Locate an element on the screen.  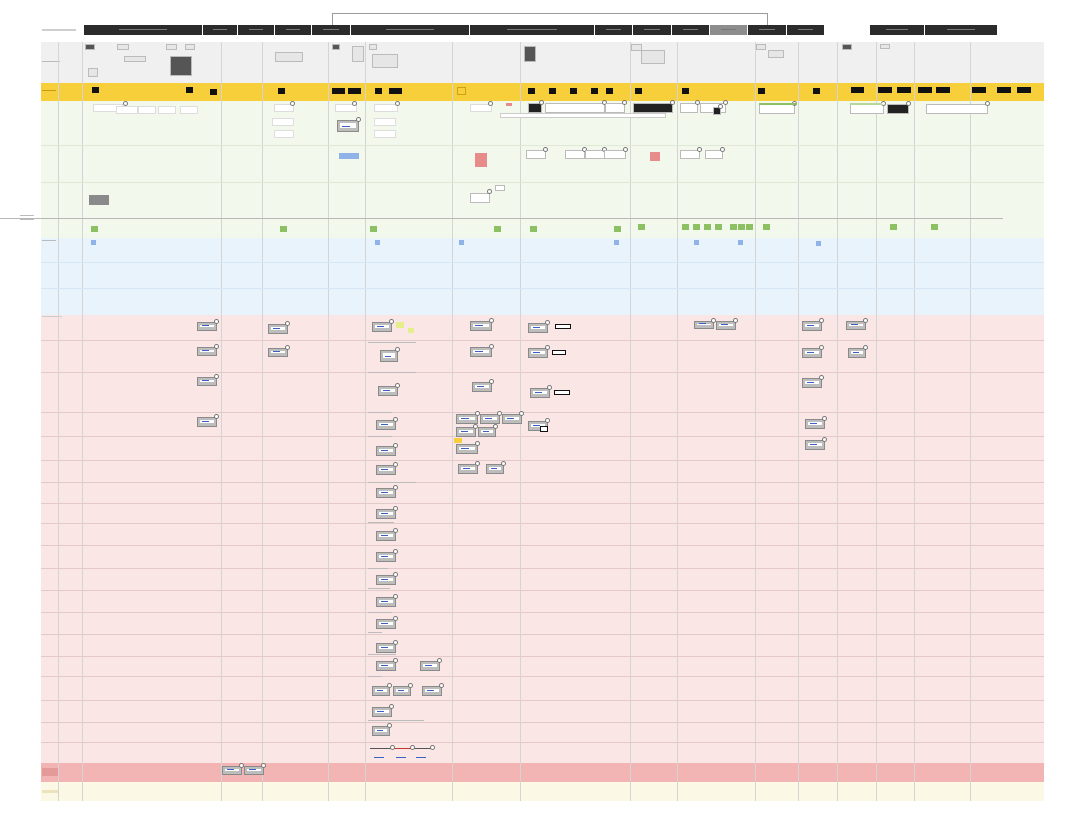
pain-note is located at coordinates (481, 160).